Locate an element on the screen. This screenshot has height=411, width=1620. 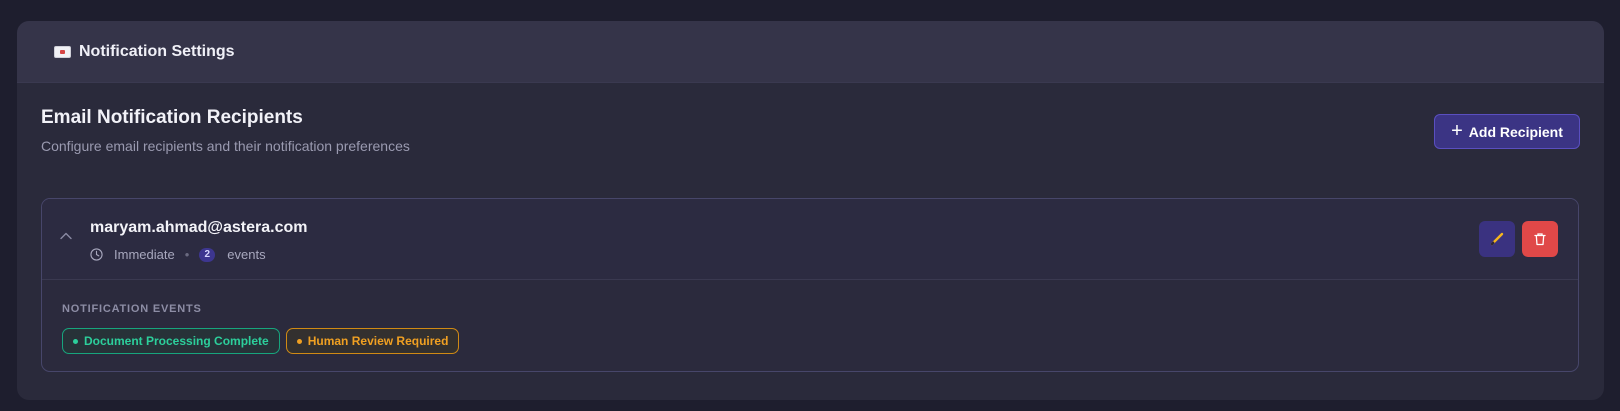
event-tag: Human Review Required is located at coordinates (372, 341).